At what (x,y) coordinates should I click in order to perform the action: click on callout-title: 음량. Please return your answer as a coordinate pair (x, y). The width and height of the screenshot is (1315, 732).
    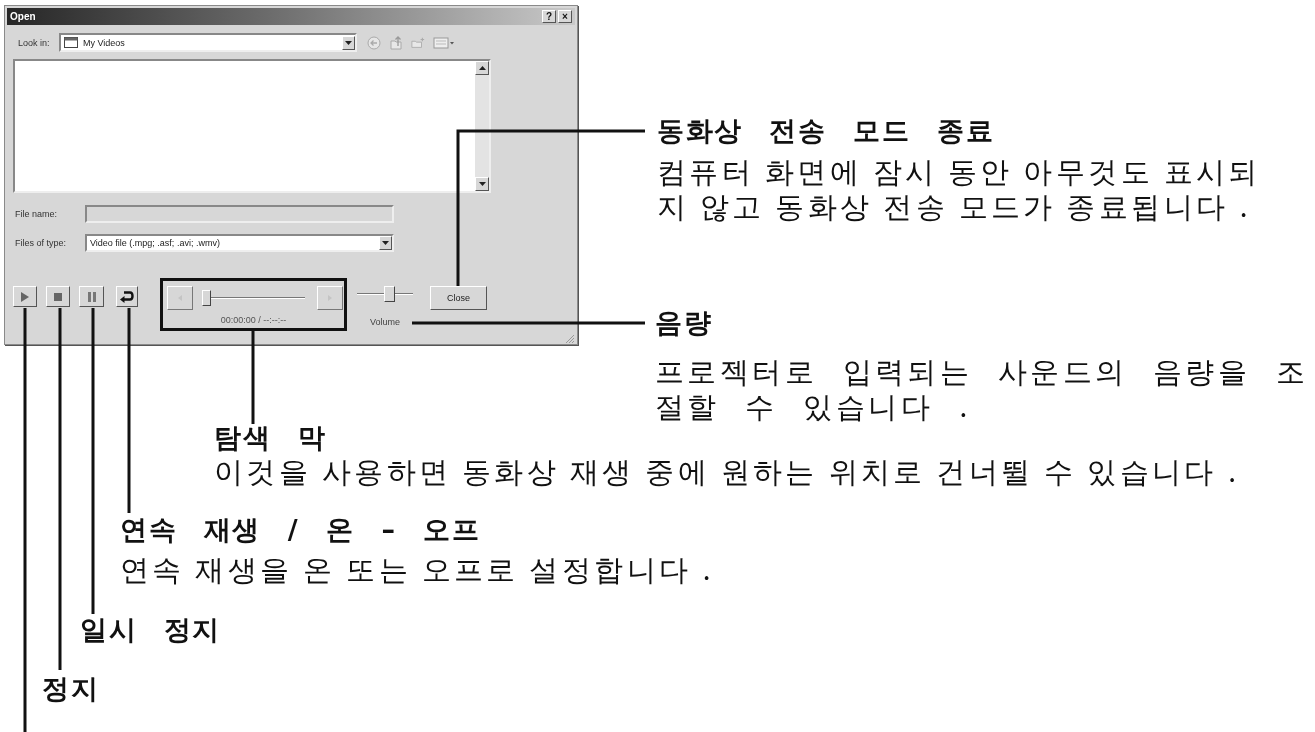
    Looking at the image, I should click on (683, 323).